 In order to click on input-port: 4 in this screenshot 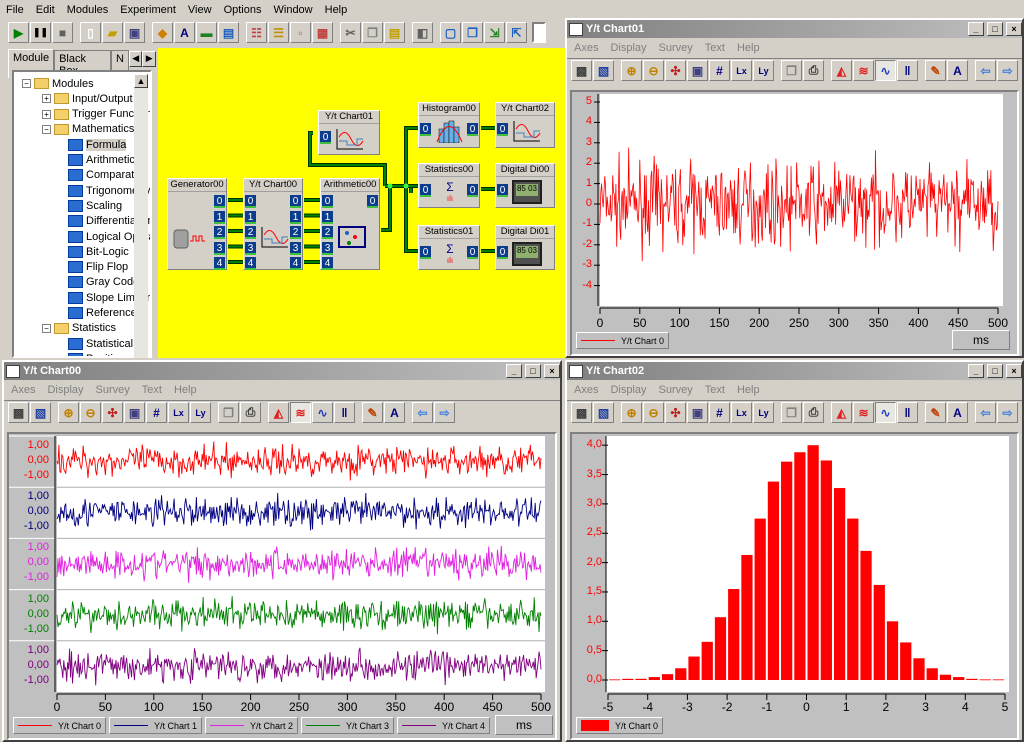, I will do `click(250, 263)`.